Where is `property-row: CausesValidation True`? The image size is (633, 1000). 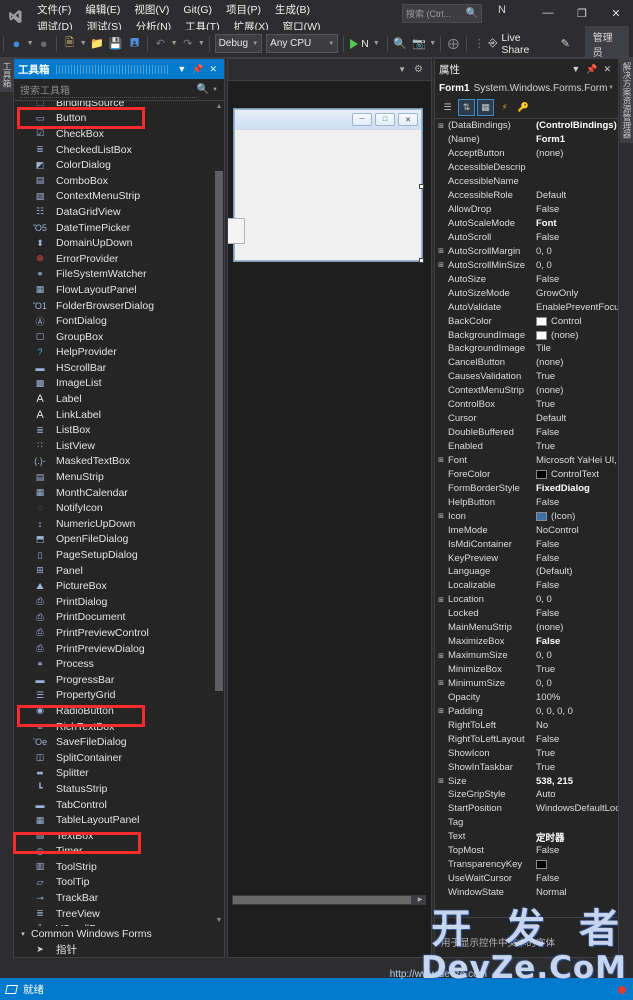 property-row: CausesValidation True is located at coordinates (526, 377).